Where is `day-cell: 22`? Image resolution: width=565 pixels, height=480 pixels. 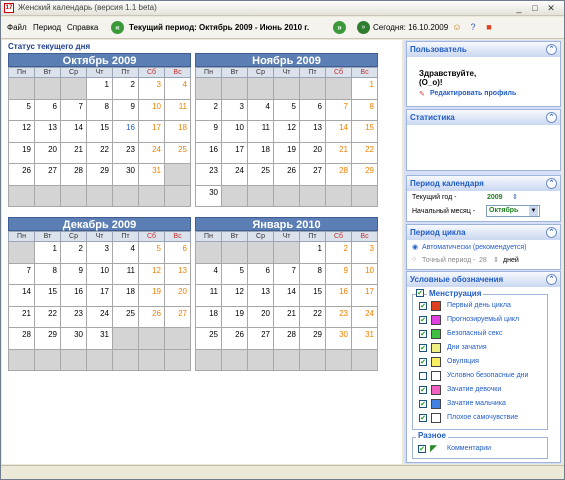
day-cell: 22 is located at coordinates (312, 316).